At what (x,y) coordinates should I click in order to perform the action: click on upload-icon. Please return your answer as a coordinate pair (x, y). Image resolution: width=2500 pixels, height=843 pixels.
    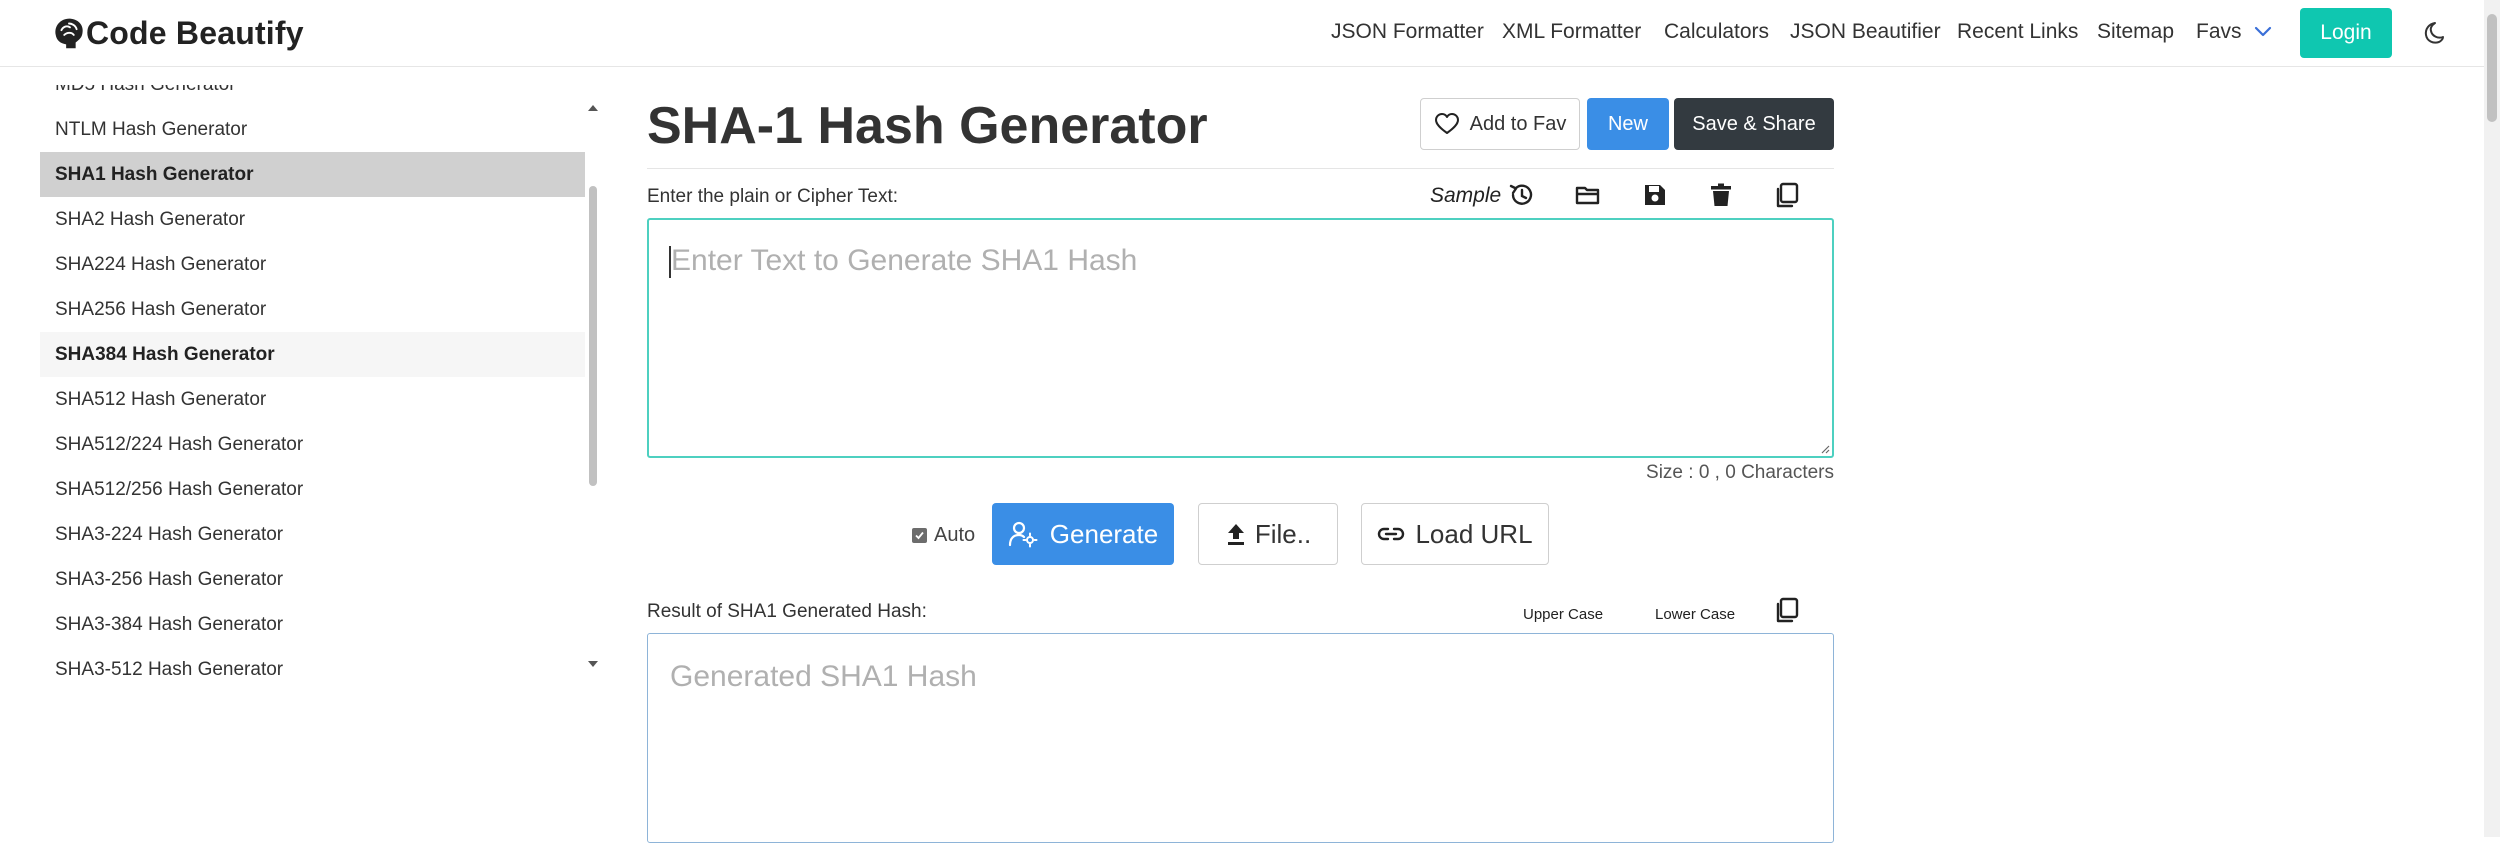
    Looking at the image, I should click on (1235, 534).